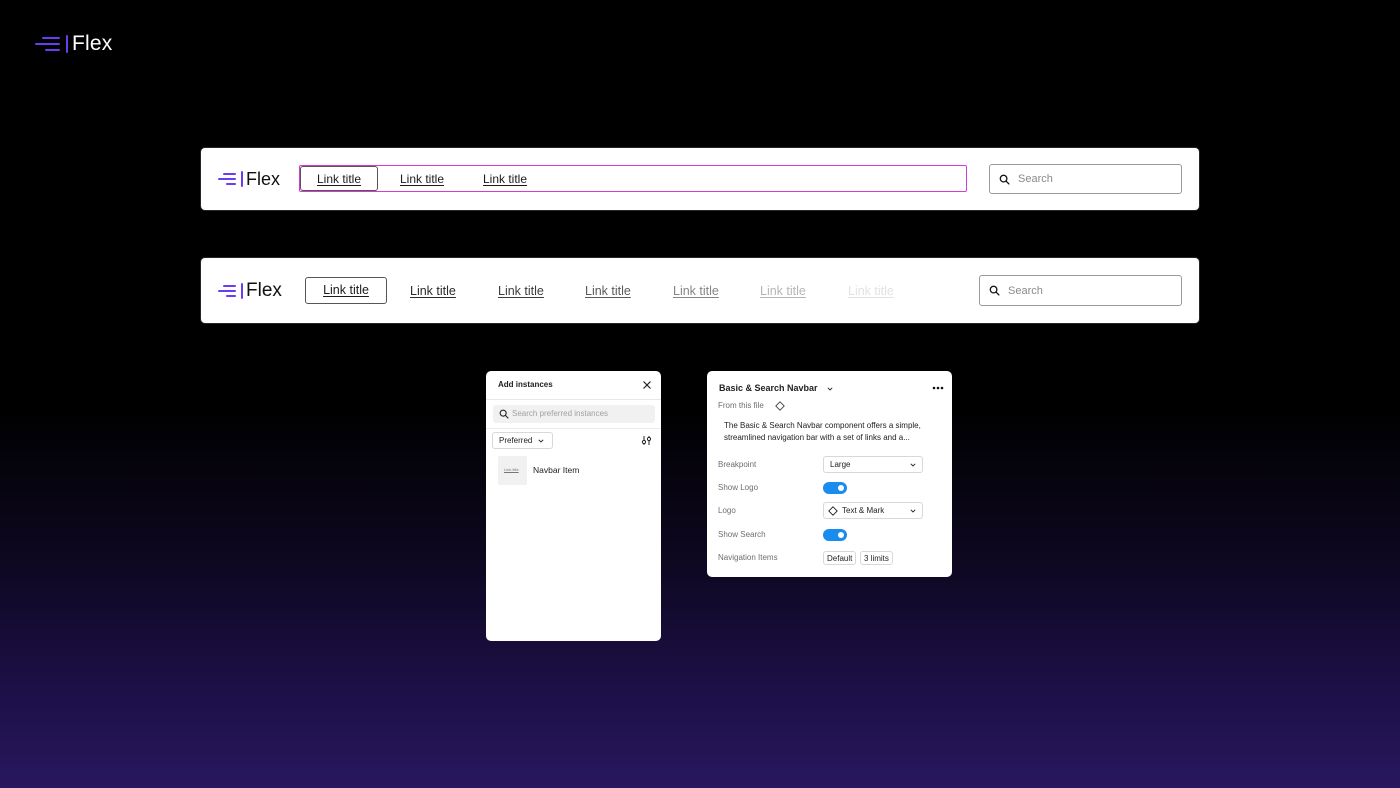  What do you see at coordinates (835, 535) in the screenshot?
I see `show-search-toggle` at bounding box center [835, 535].